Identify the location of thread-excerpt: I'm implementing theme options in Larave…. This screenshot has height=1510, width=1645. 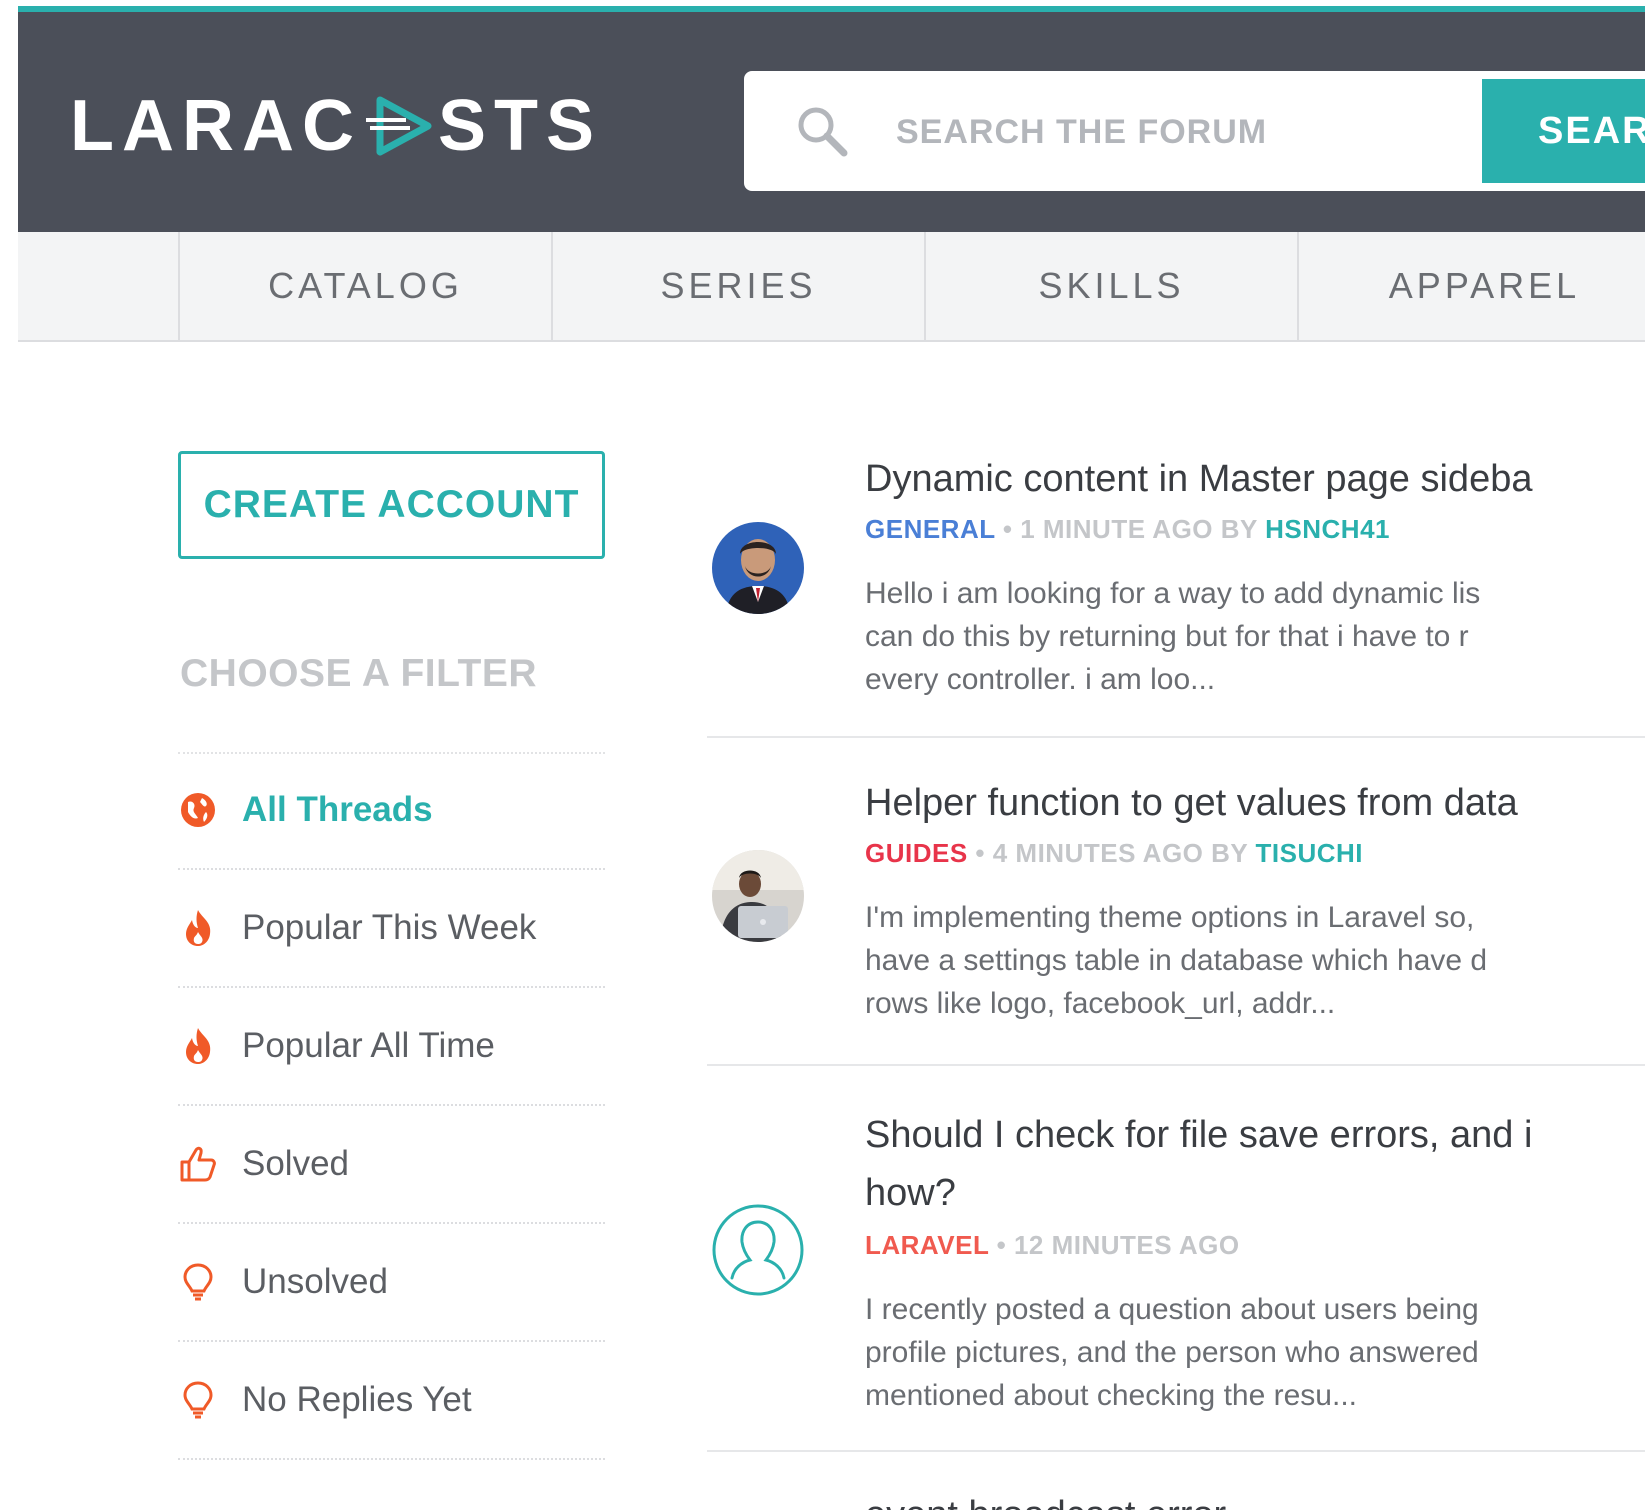
(1176, 960).